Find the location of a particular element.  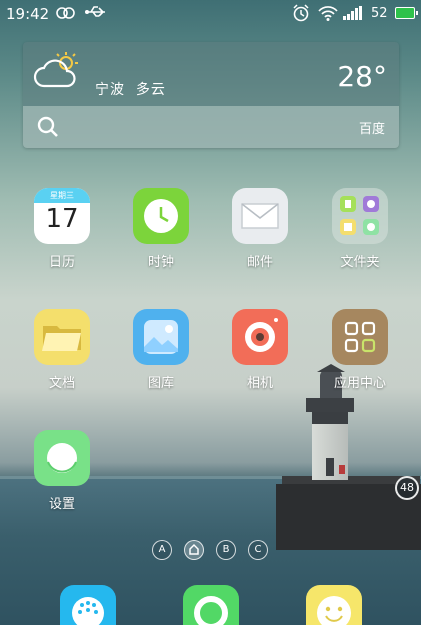

app-mail: 邮件 is located at coordinates (260, 229).